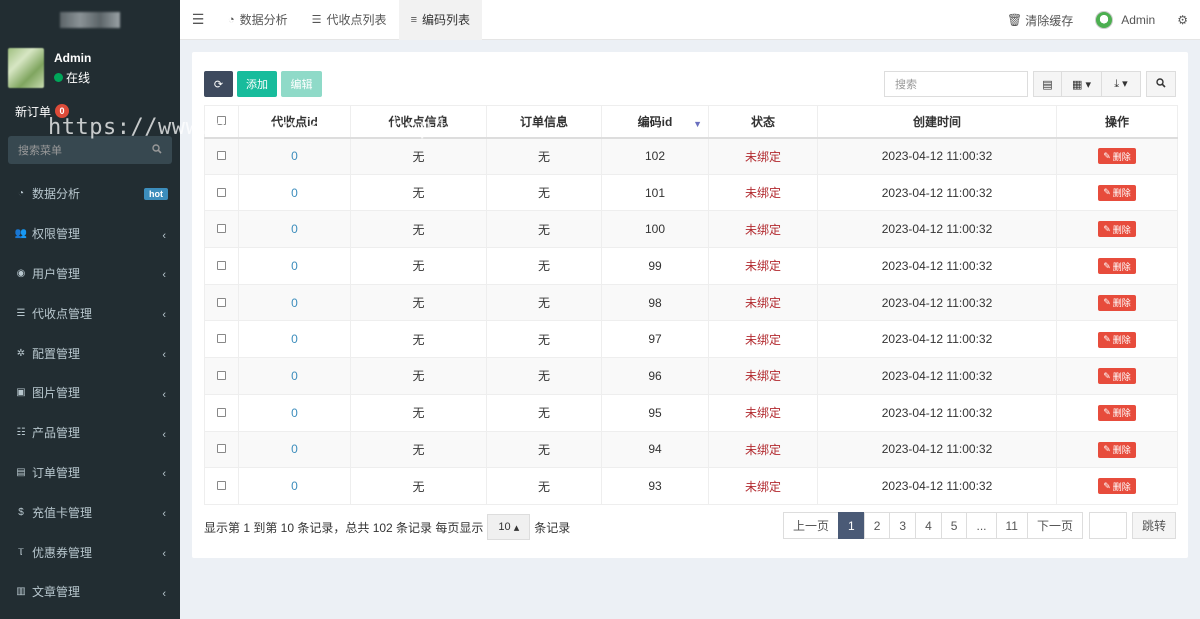  I want to click on new-order-link: 新订单 0, so click(90, 111).